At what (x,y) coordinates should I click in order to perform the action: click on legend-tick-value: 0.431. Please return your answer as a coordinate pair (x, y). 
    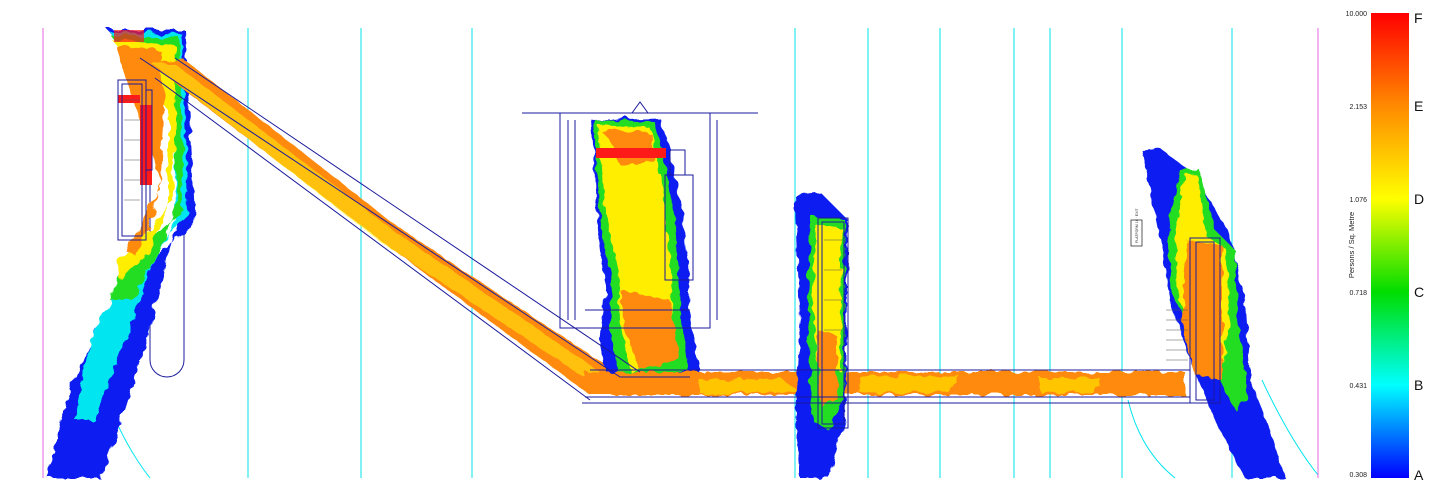
    Looking at the image, I should click on (1358, 386).